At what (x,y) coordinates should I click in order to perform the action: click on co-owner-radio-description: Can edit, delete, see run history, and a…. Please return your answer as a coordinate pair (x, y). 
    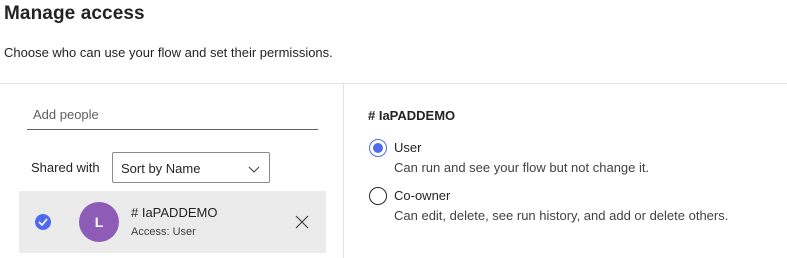
    Looking at the image, I should click on (561, 215).